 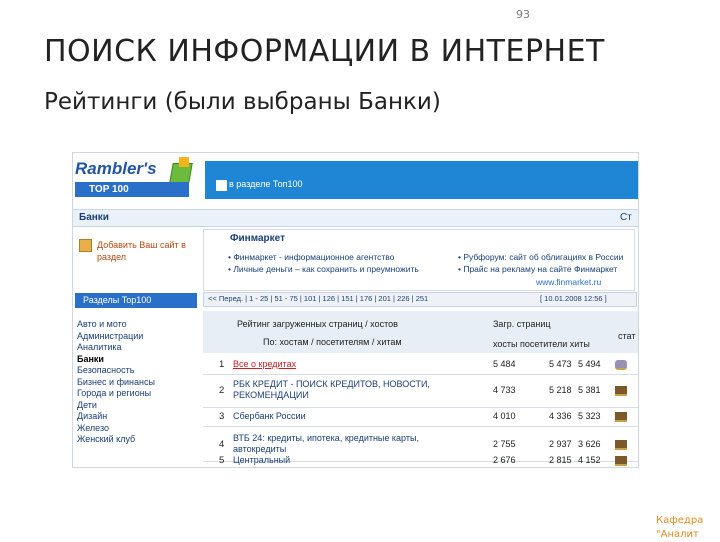 I want to click on section-item: Бизнес и финансы, so click(x=137, y=383).